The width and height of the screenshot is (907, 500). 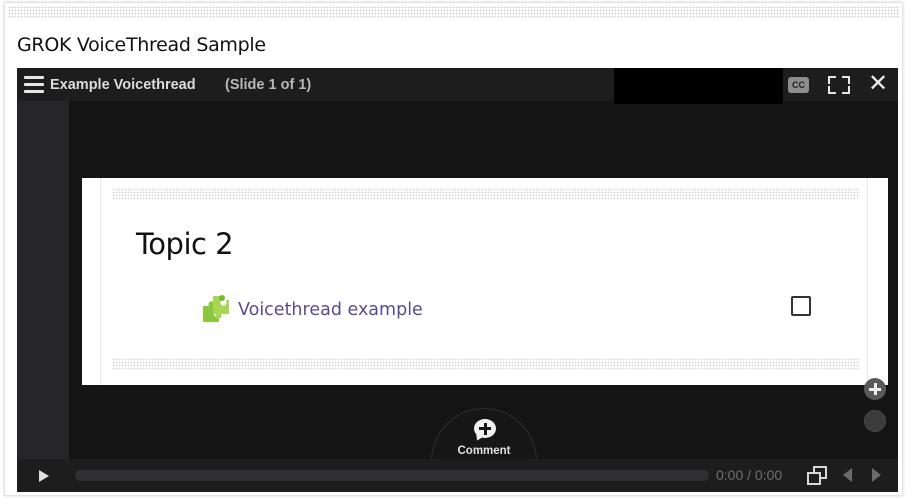 I want to click on time-display: 0:00 / 0:00, so click(x=749, y=475).